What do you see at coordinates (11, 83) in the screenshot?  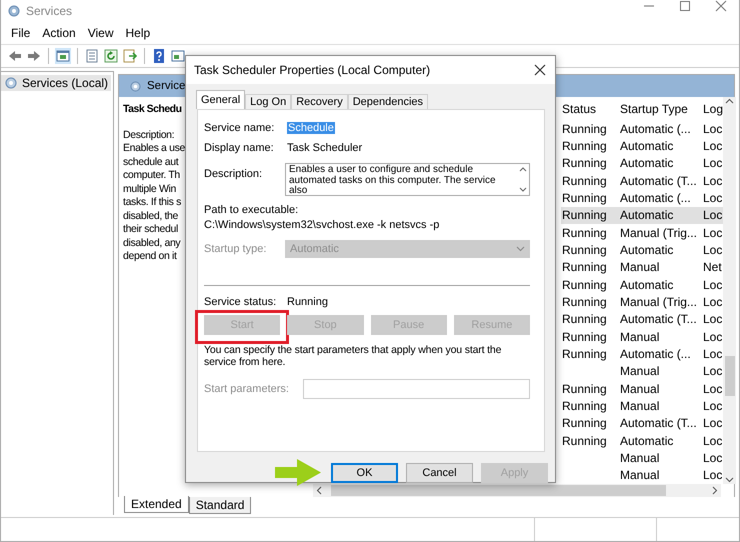 I see `gear-icon` at bounding box center [11, 83].